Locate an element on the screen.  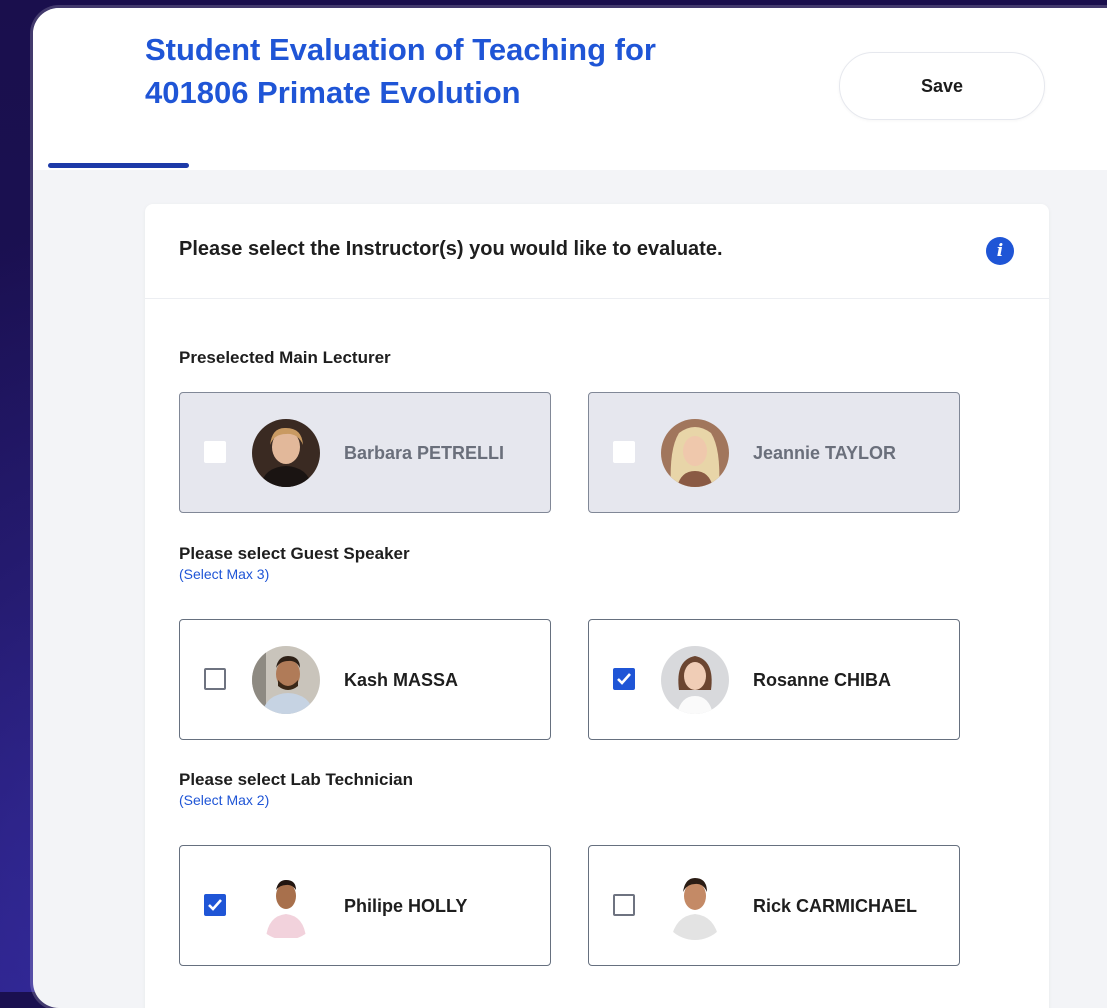
instructor-tile-jeannie-taylor: Jeannie TAYLOR is located at coordinates (774, 452).